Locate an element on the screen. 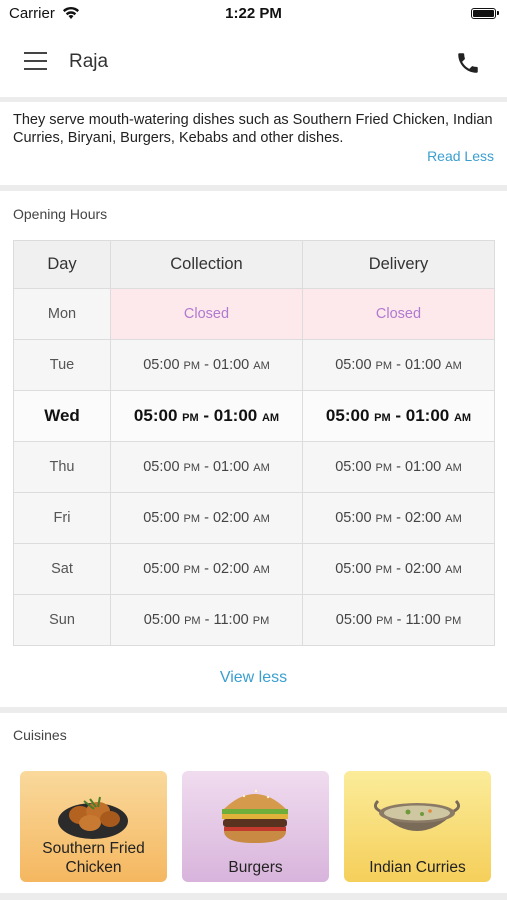  cuisine-label: Indian Curries is located at coordinates (417, 867).